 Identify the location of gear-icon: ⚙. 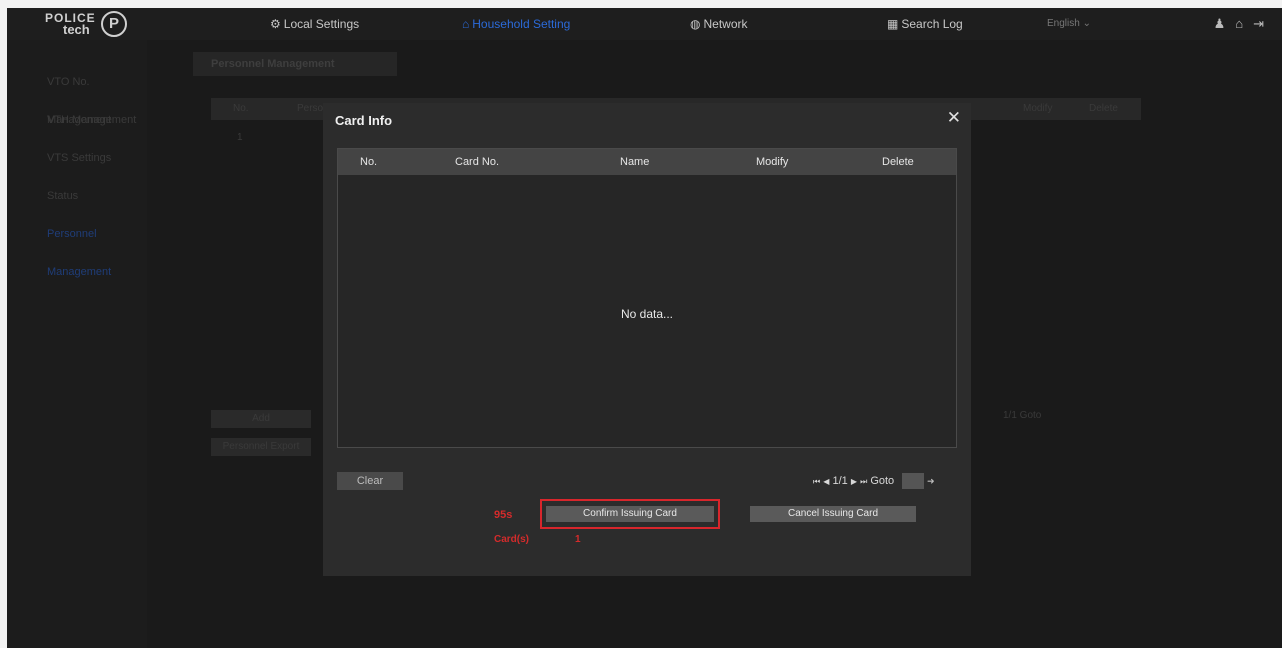
(275, 24).